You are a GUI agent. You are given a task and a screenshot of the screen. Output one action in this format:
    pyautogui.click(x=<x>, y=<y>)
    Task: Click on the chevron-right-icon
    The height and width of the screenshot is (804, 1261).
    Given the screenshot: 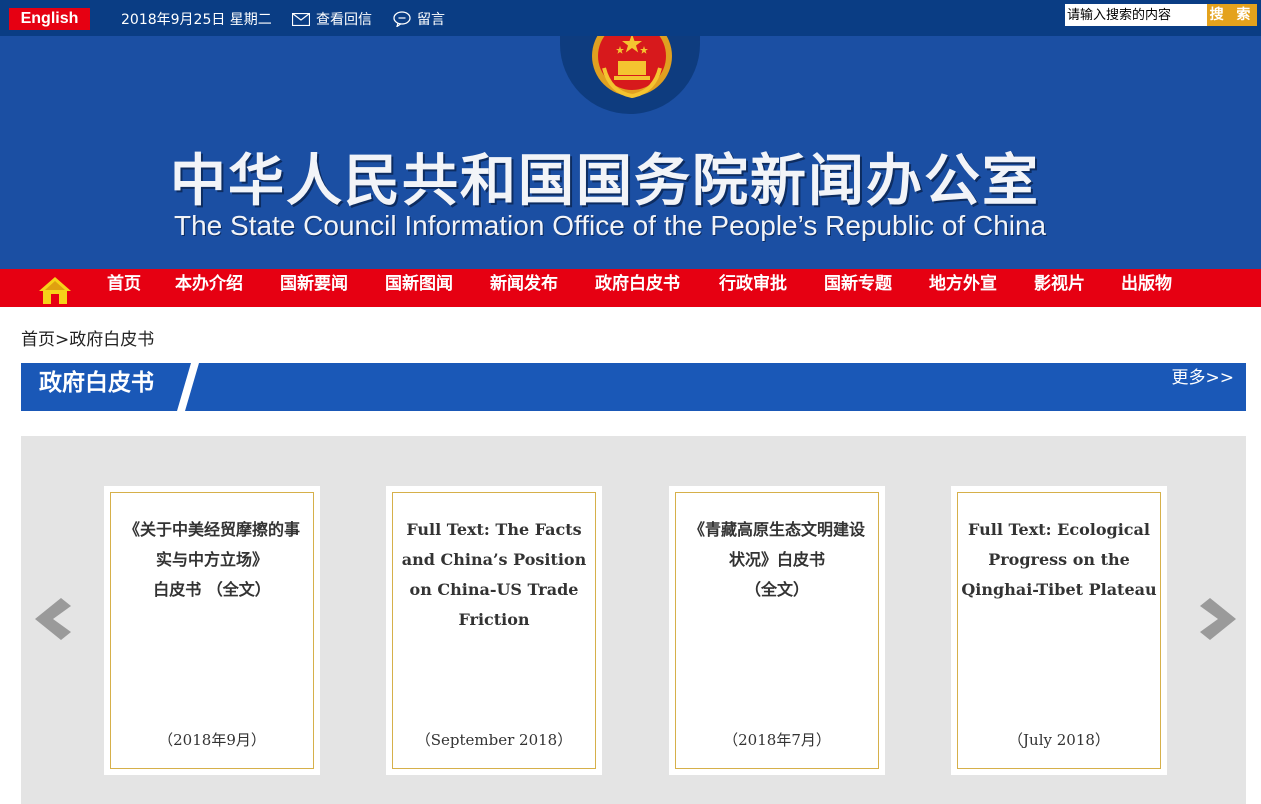 What is the action you would take?
    pyautogui.click(x=1218, y=619)
    